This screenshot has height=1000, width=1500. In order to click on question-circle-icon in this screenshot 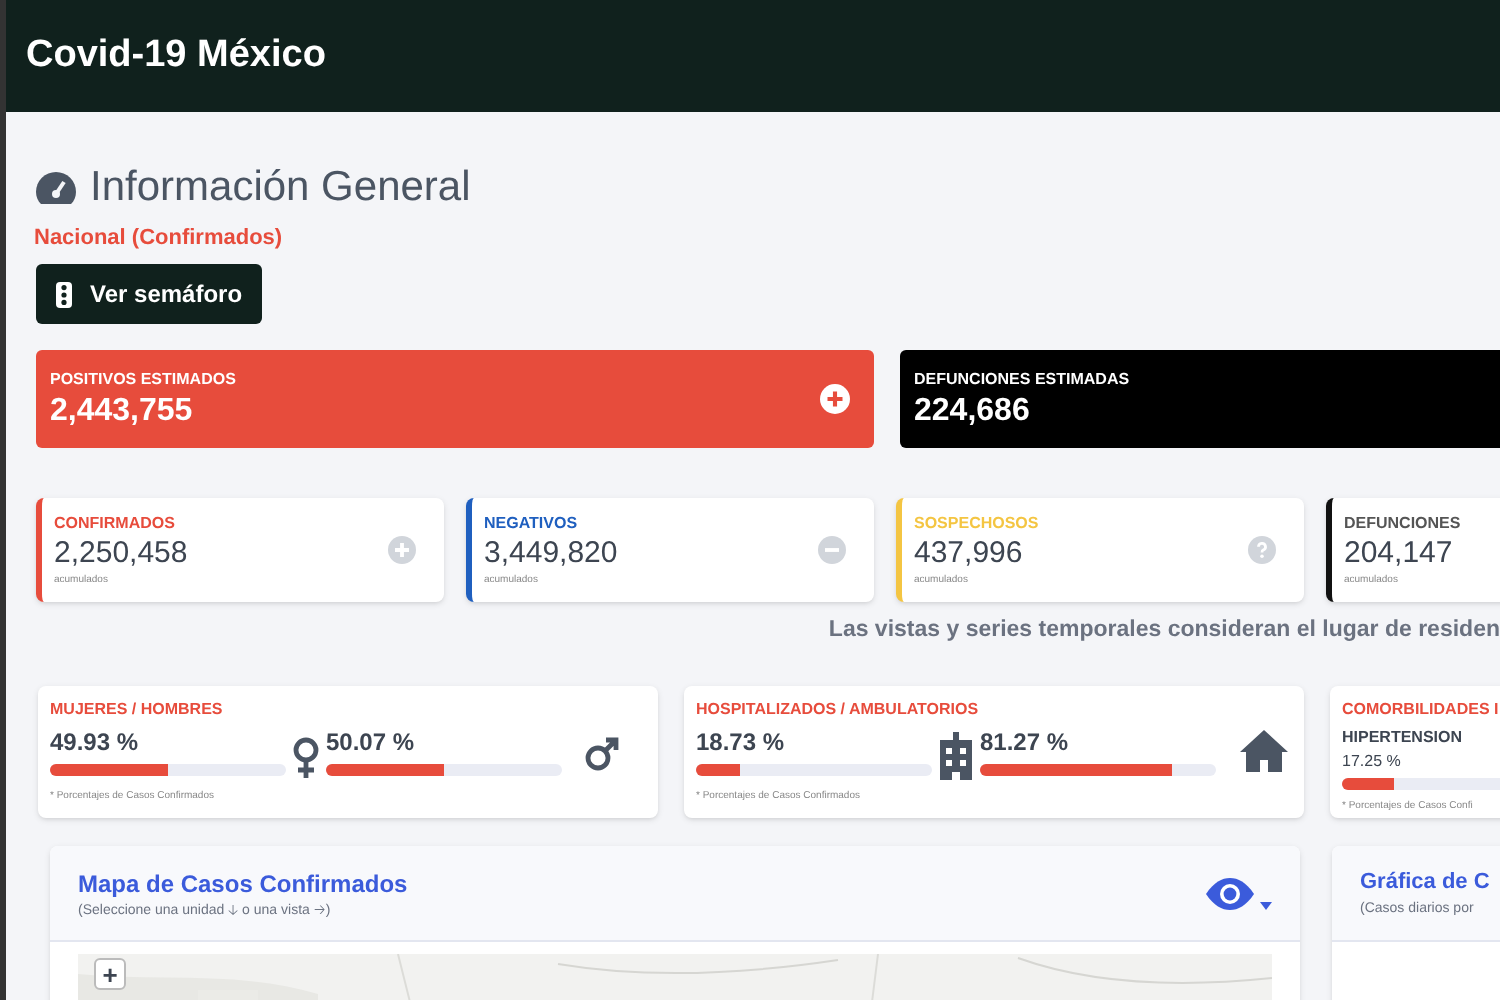, I will do `click(1262, 550)`.